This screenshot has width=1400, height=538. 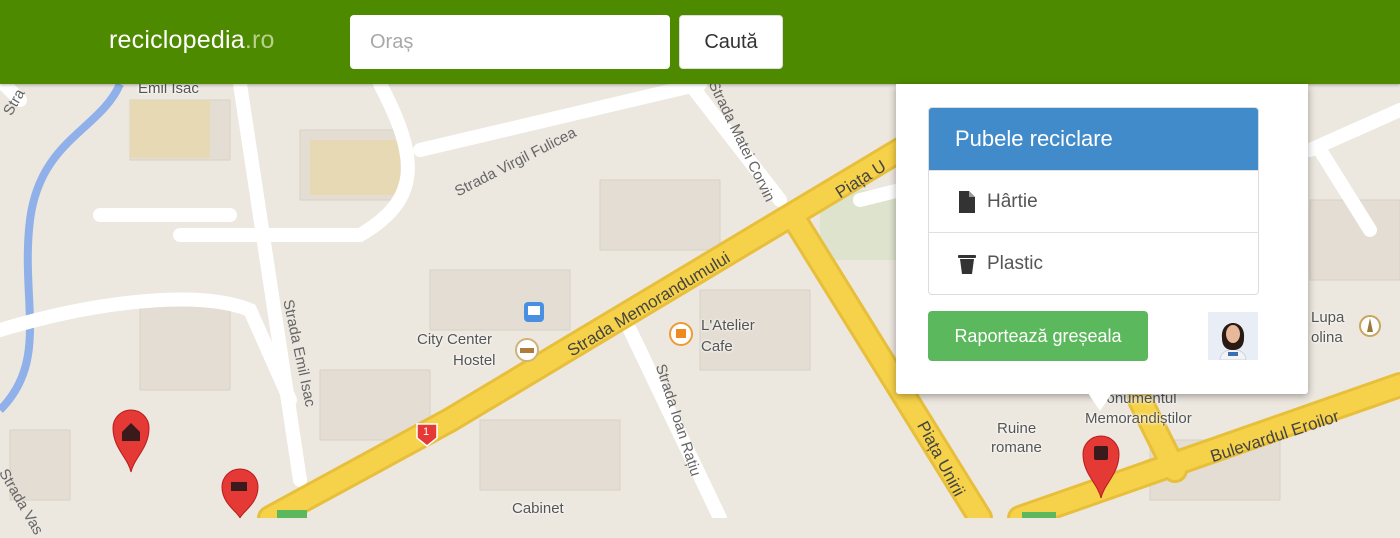 I want to click on place-label-city-center: City Center, so click(x=455, y=339).